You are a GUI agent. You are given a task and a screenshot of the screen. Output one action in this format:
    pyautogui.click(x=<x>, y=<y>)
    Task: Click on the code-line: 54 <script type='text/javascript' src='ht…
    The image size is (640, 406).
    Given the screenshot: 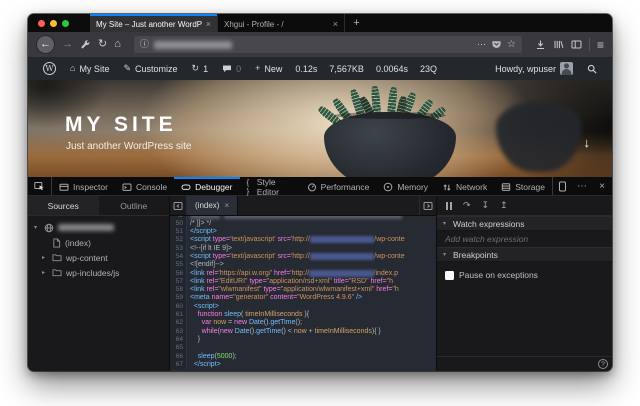 What is the action you would take?
    pyautogui.click(x=303, y=257)
    